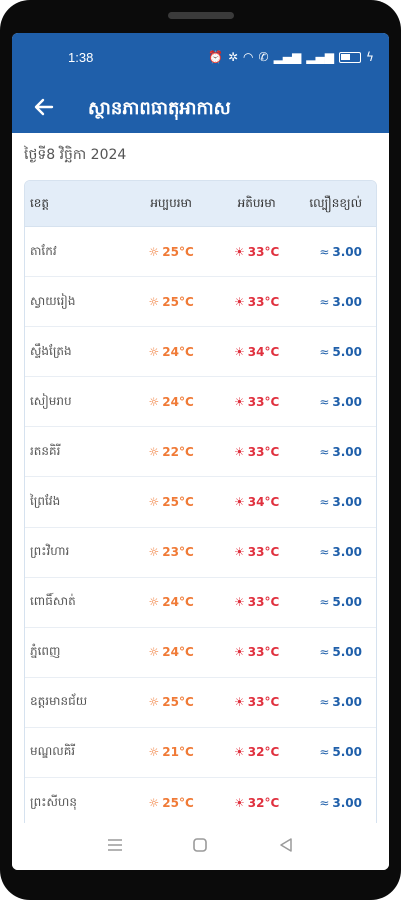  What do you see at coordinates (291, 57) in the screenshot?
I see `status-icons: ⏰ ✲ ◠ ✆ ▂▄▆ ▂▄▆ ϟ` at bounding box center [291, 57].